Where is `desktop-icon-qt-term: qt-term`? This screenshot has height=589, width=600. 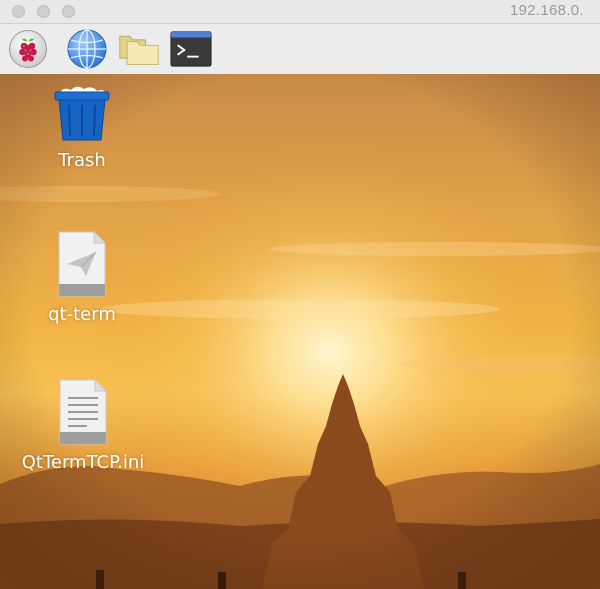 desktop-icon-qt-term: qt-term is located at coordinates (82, 277).